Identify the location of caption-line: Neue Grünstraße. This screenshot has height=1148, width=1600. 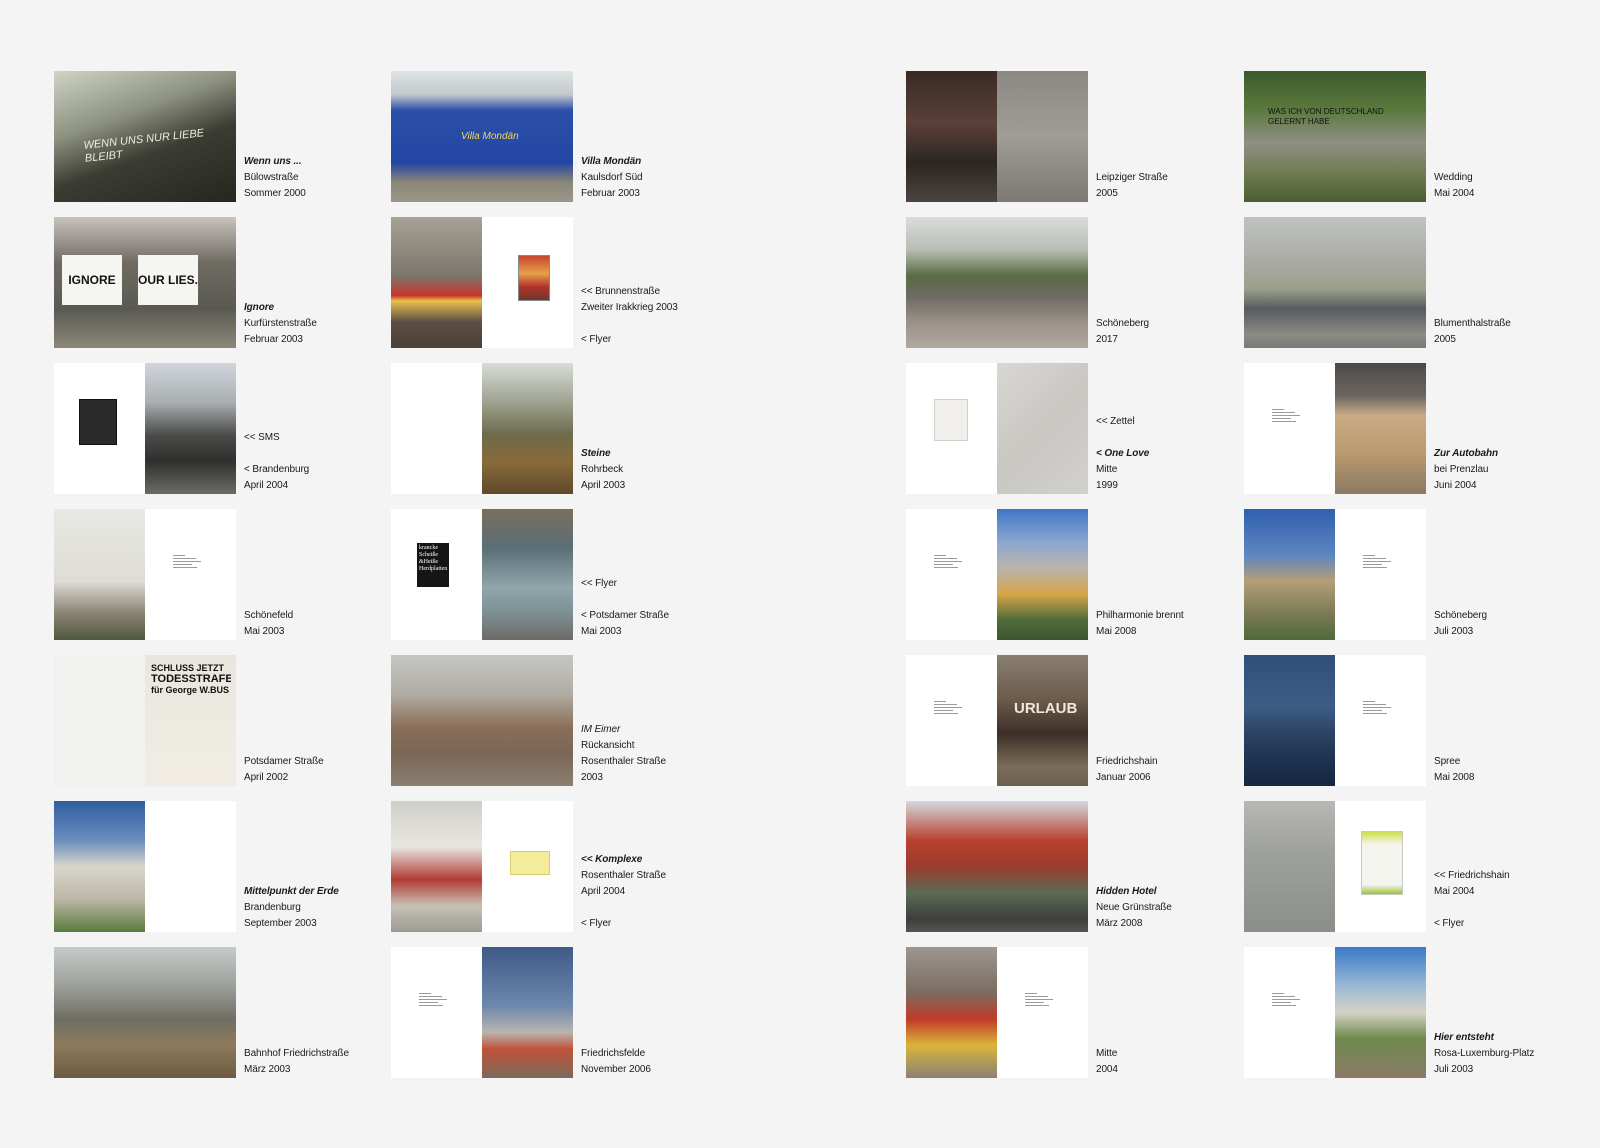
(1134, 907).